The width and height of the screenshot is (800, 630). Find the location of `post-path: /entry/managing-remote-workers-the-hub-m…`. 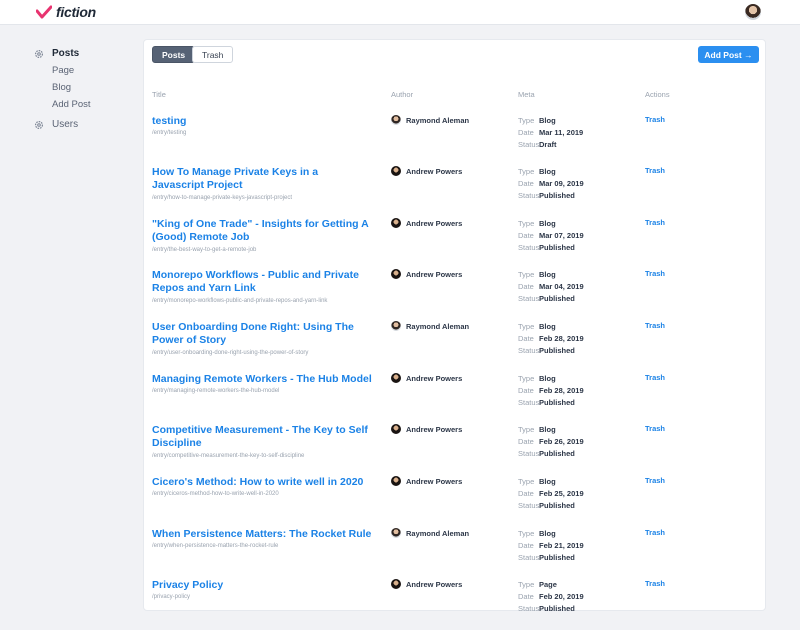

post-path: /entry/managing-remote-workers-the-hub-m… is located at coordinates (216, 391).